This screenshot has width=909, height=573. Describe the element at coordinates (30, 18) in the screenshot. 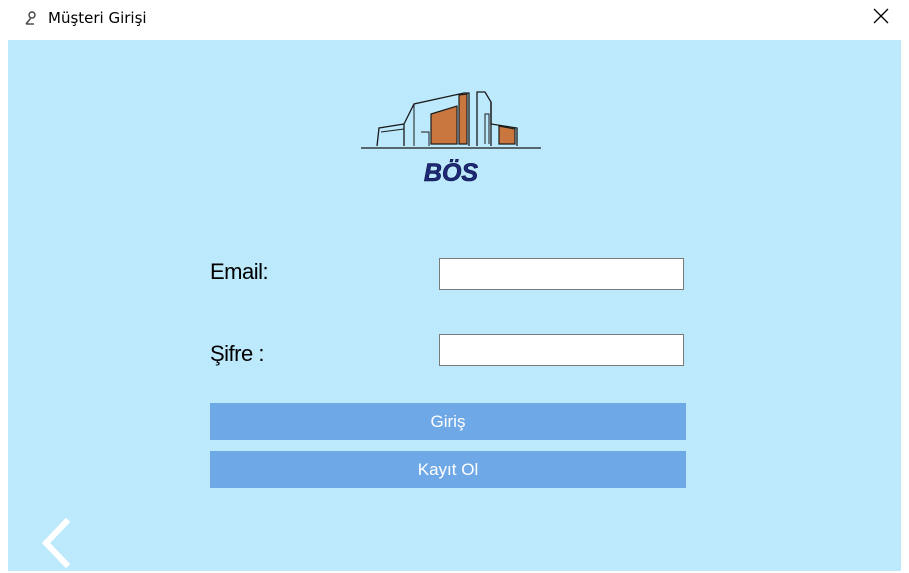

I see `user-pen-icon` at that location.